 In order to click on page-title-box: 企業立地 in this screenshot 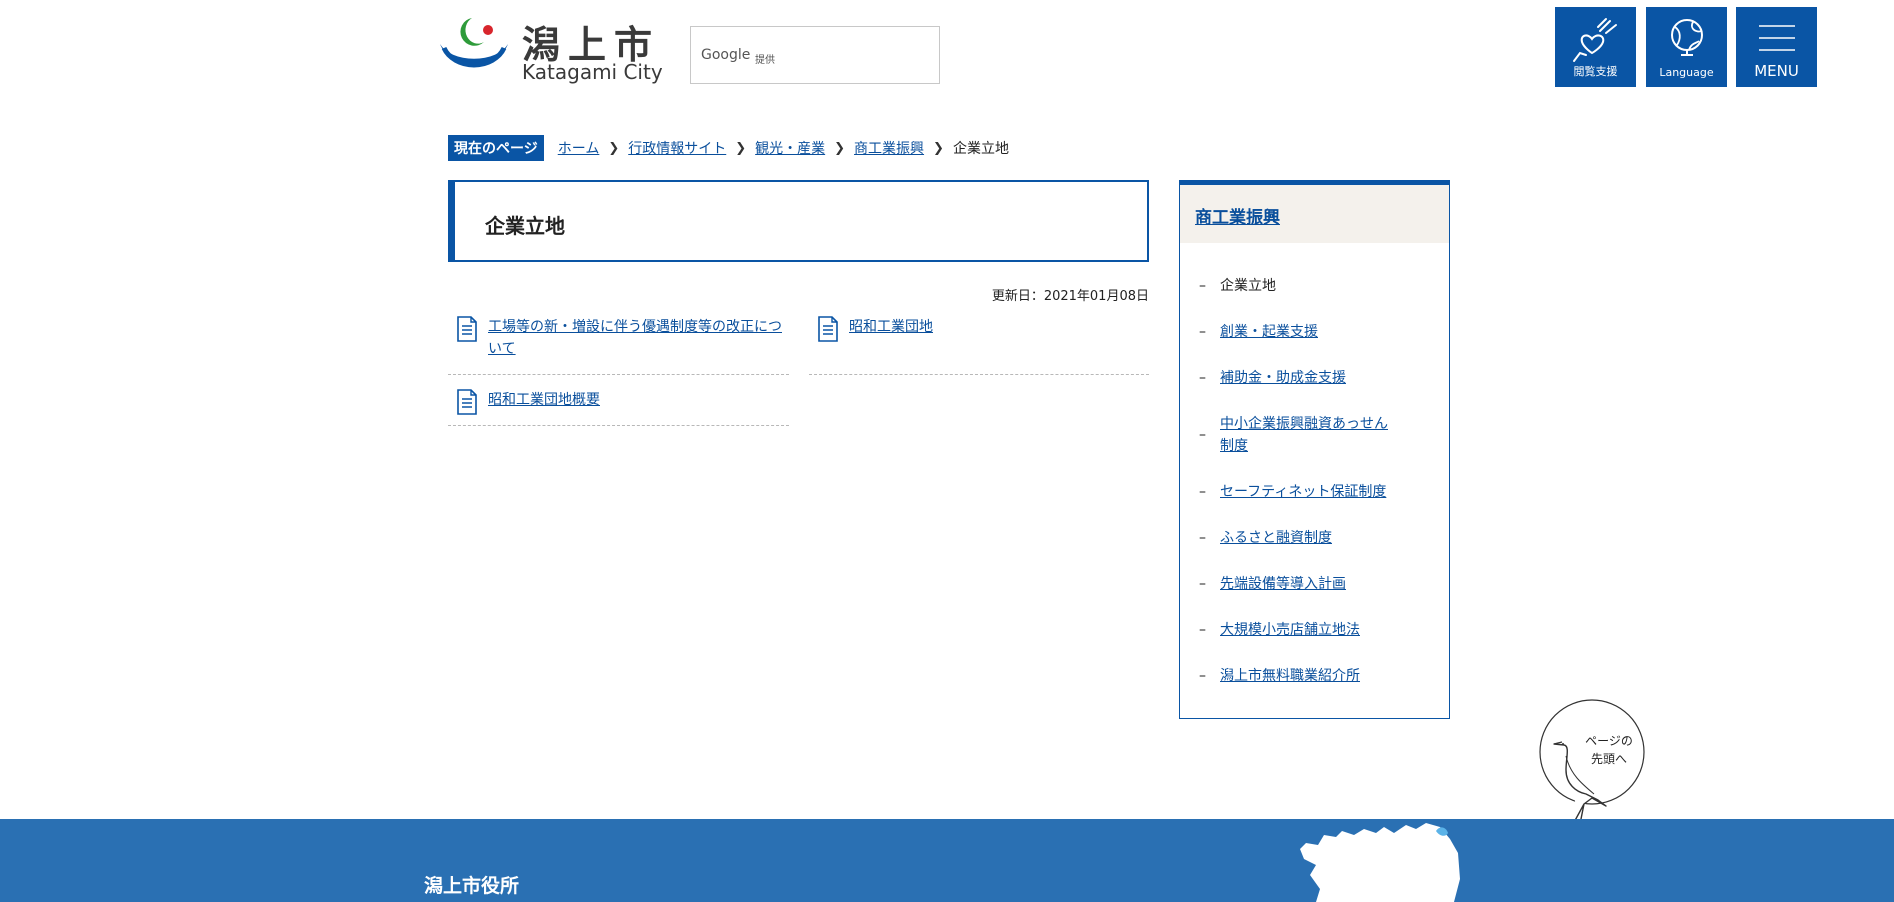, I will do `click(798, 221)`.